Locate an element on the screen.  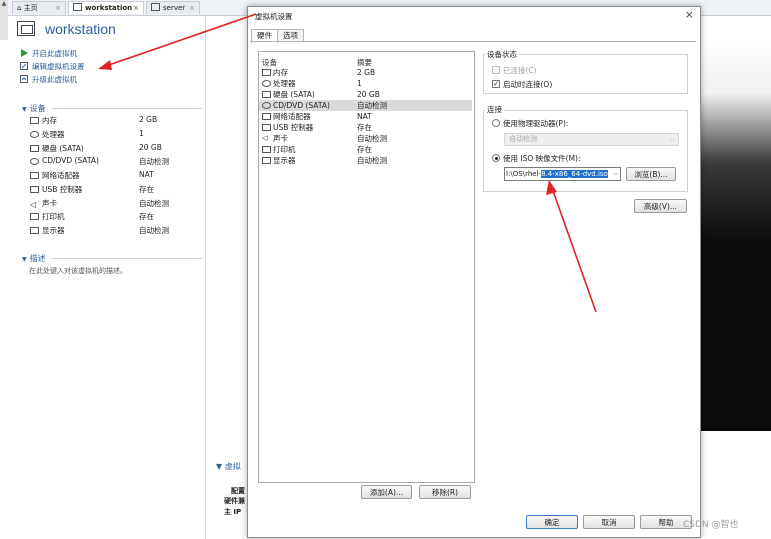
tab-workstation-label: workstation is located at coordinates (109, 8).